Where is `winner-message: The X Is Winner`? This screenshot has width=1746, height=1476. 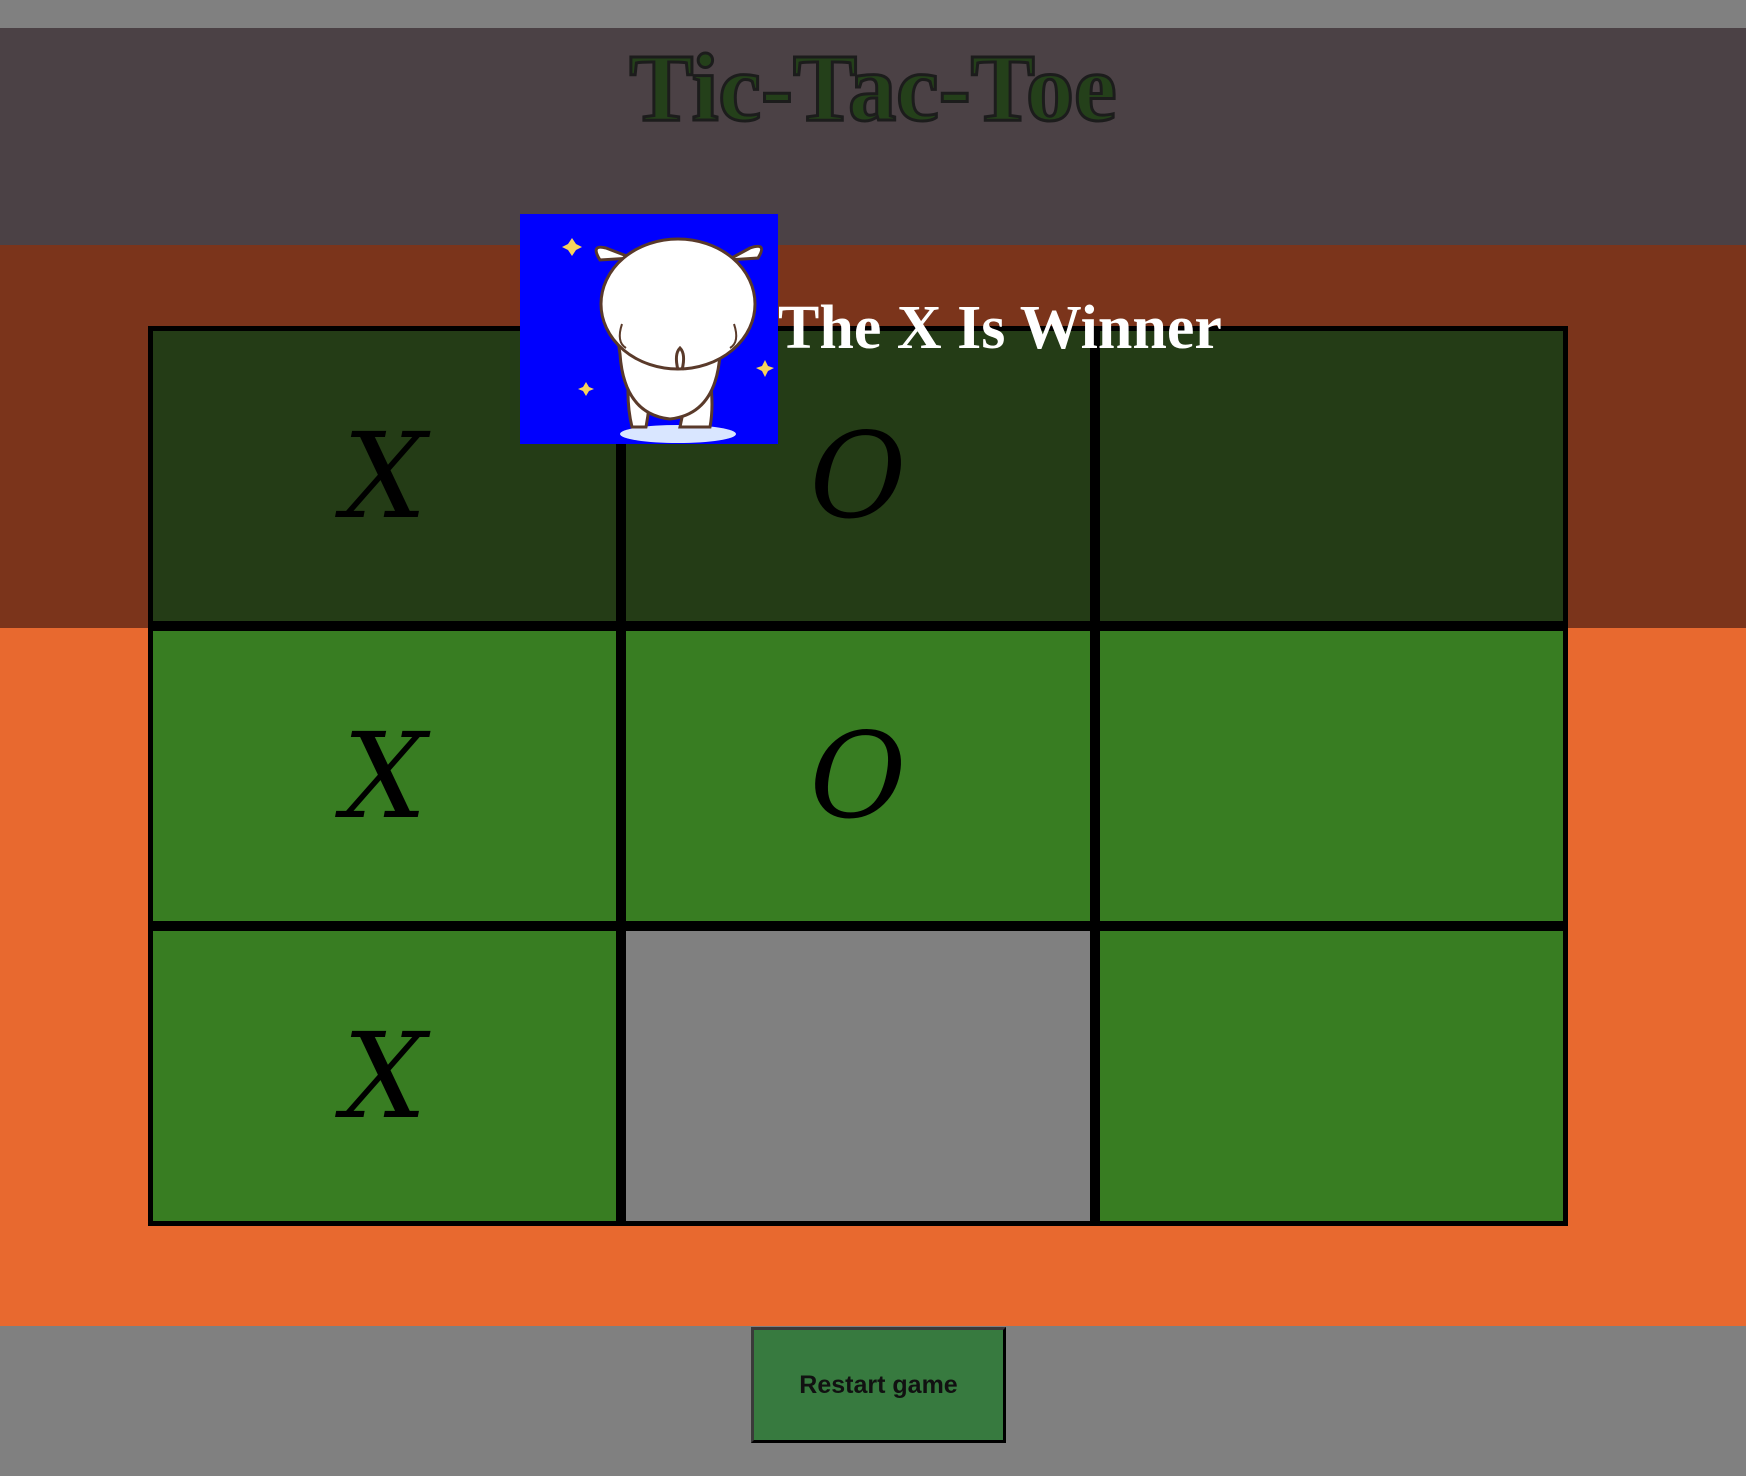 winner-message: The X Is Winner is located at coordinates (1000, 328).